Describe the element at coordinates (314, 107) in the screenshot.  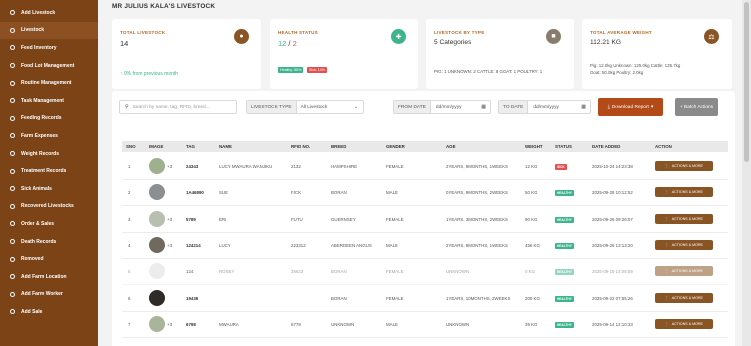
I see `type-value: All Livestock` at that location.